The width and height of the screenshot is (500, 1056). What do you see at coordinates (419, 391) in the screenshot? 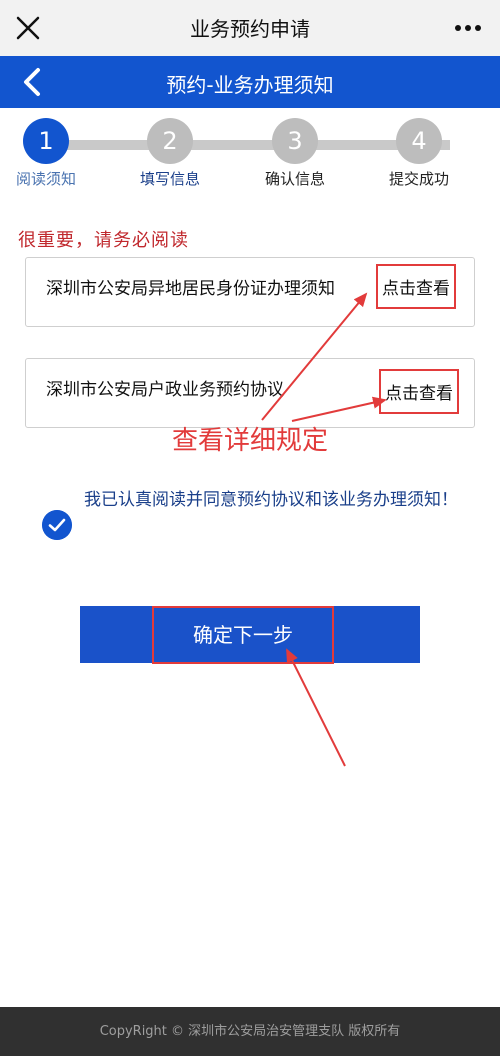
I see `view-button-household: 点击查看` at bounding box center [419, 391].